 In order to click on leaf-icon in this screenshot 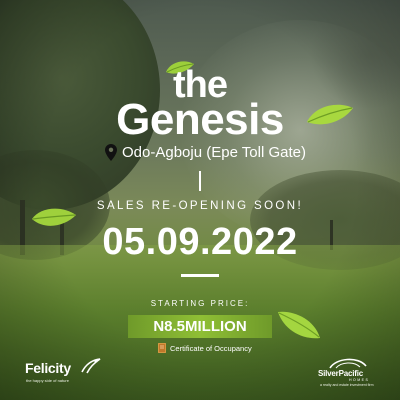, I will do `click(299, 325)`.